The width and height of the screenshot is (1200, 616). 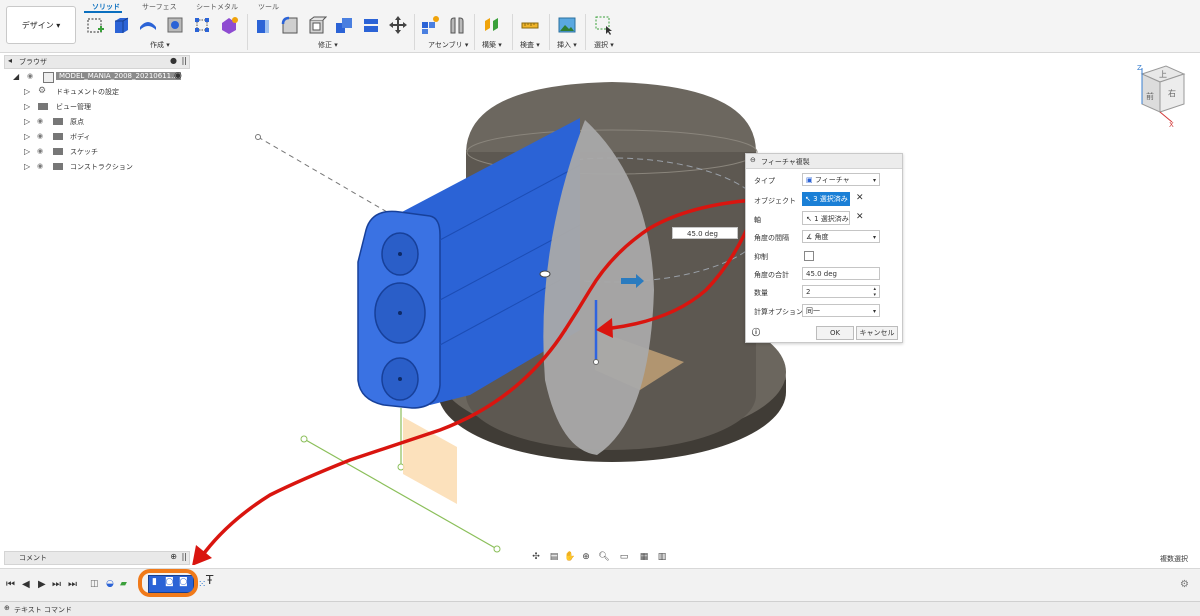 I want to click on revolve-icon, so click(x=148, y=25).